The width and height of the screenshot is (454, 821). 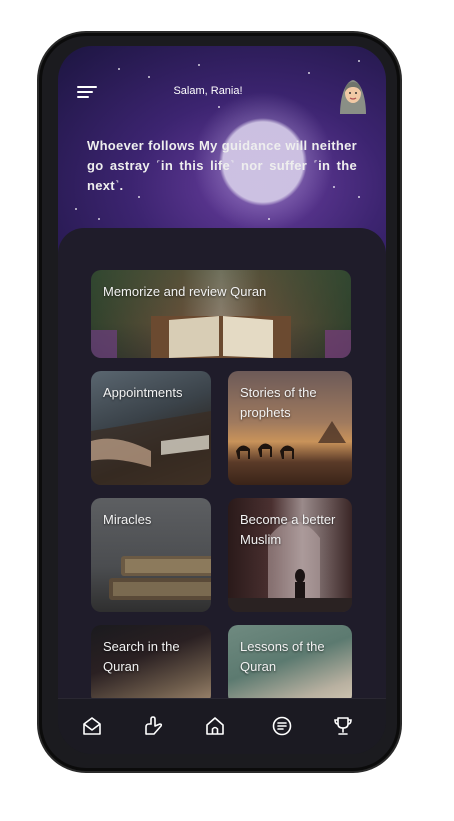 I want to click on nav-read, so click(x=92, y=726).